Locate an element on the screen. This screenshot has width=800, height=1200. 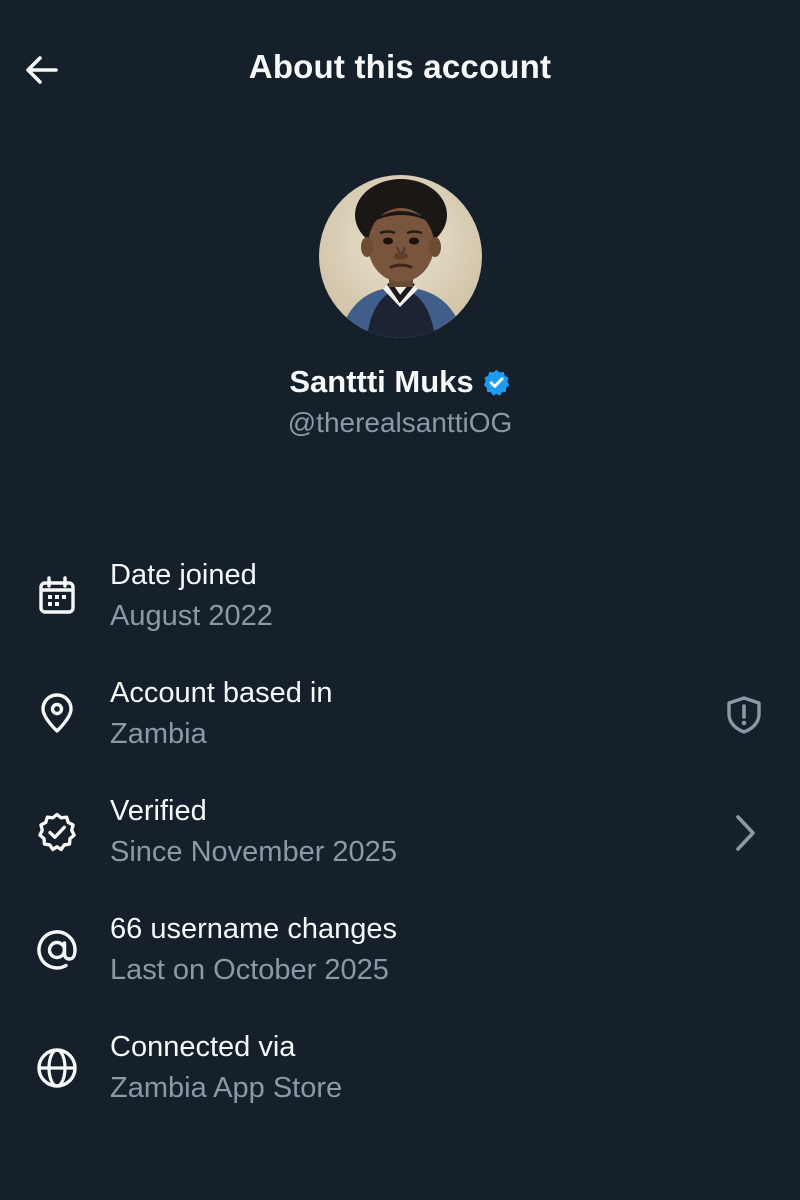
info-row-connected-via: Connected via Zambia App Store is located at coordinates (400, 1086).